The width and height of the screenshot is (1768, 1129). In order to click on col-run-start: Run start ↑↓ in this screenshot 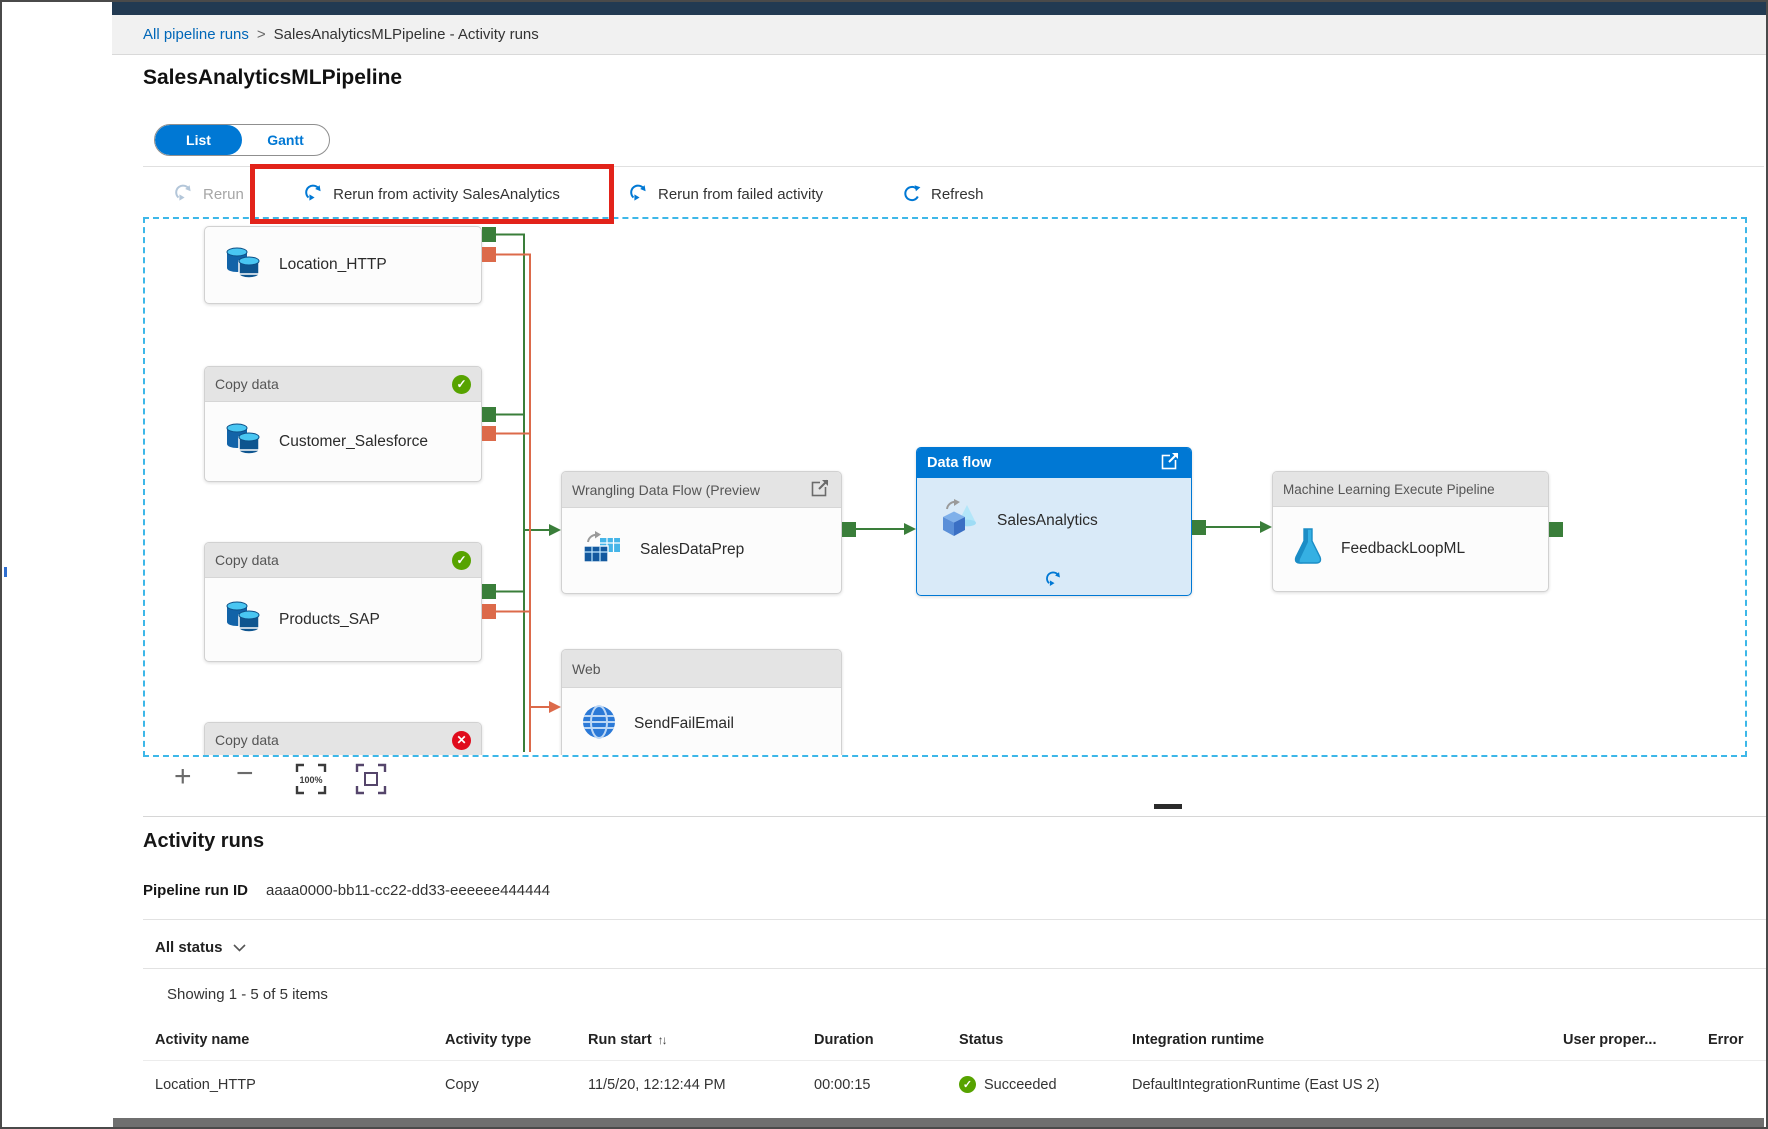, I will do `click(701, 1040)`.